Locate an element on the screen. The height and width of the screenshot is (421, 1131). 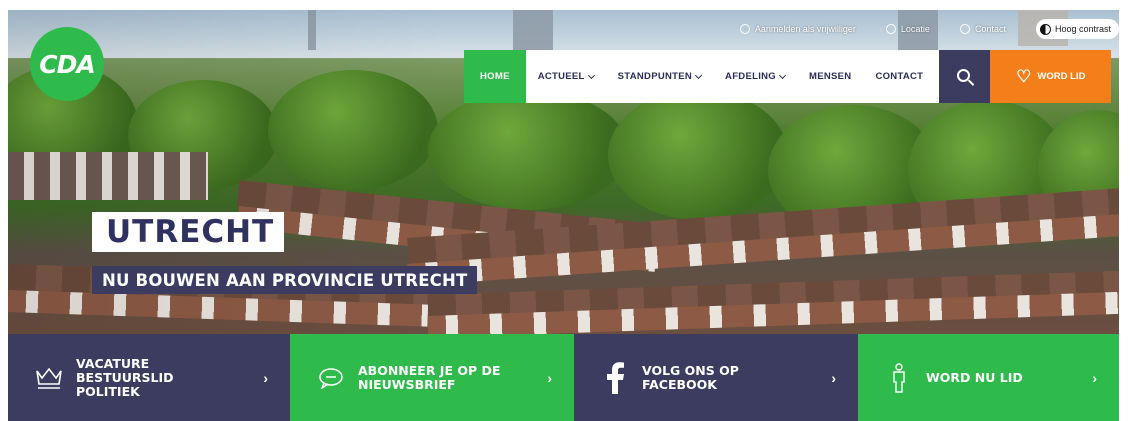
nav-item-actueel: ACTUEEL is located at coordinates (565, 76).